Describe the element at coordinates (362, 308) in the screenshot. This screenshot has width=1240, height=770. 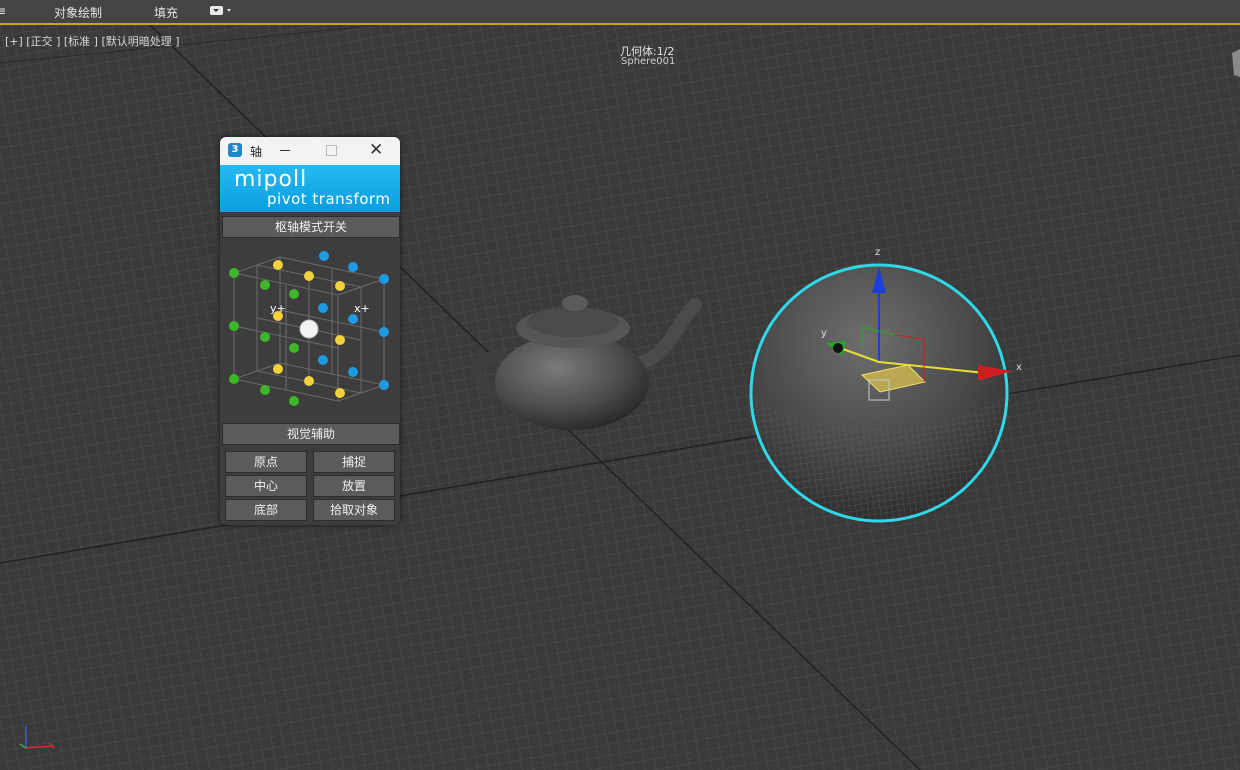
I see `x-plus-label: x+` at that location.